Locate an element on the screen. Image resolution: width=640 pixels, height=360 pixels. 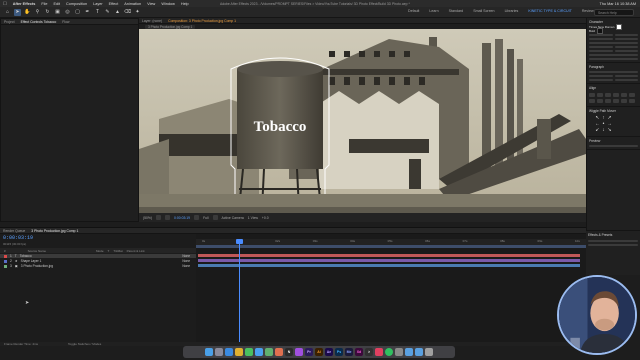
timeline-timecode: 0:00:03:19 is located at coordinates (18, 238).